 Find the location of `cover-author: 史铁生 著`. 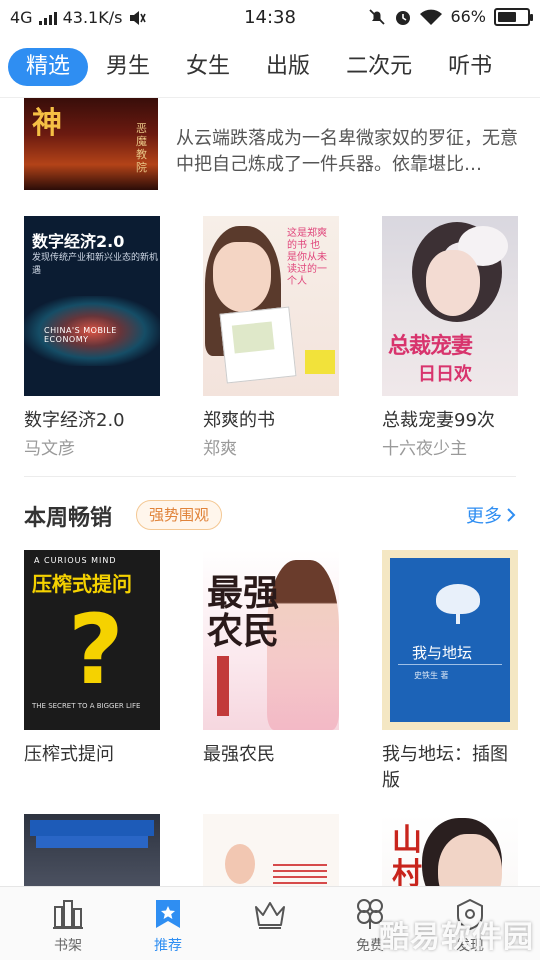

cover-author: 史铁生 著 is located at coordinates (431, 675).